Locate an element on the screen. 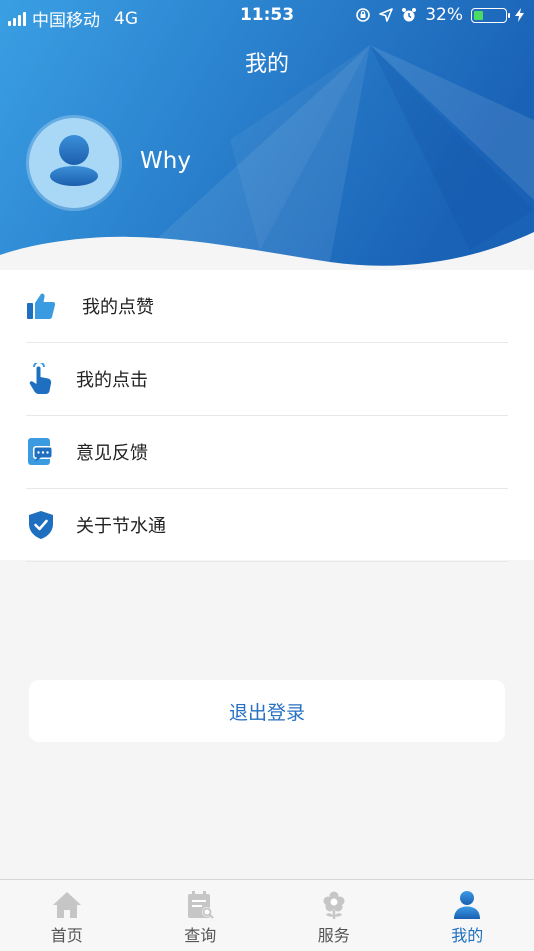 This screenshot has height=951, width=534. battery-icon is located at coordinates (489, 15).